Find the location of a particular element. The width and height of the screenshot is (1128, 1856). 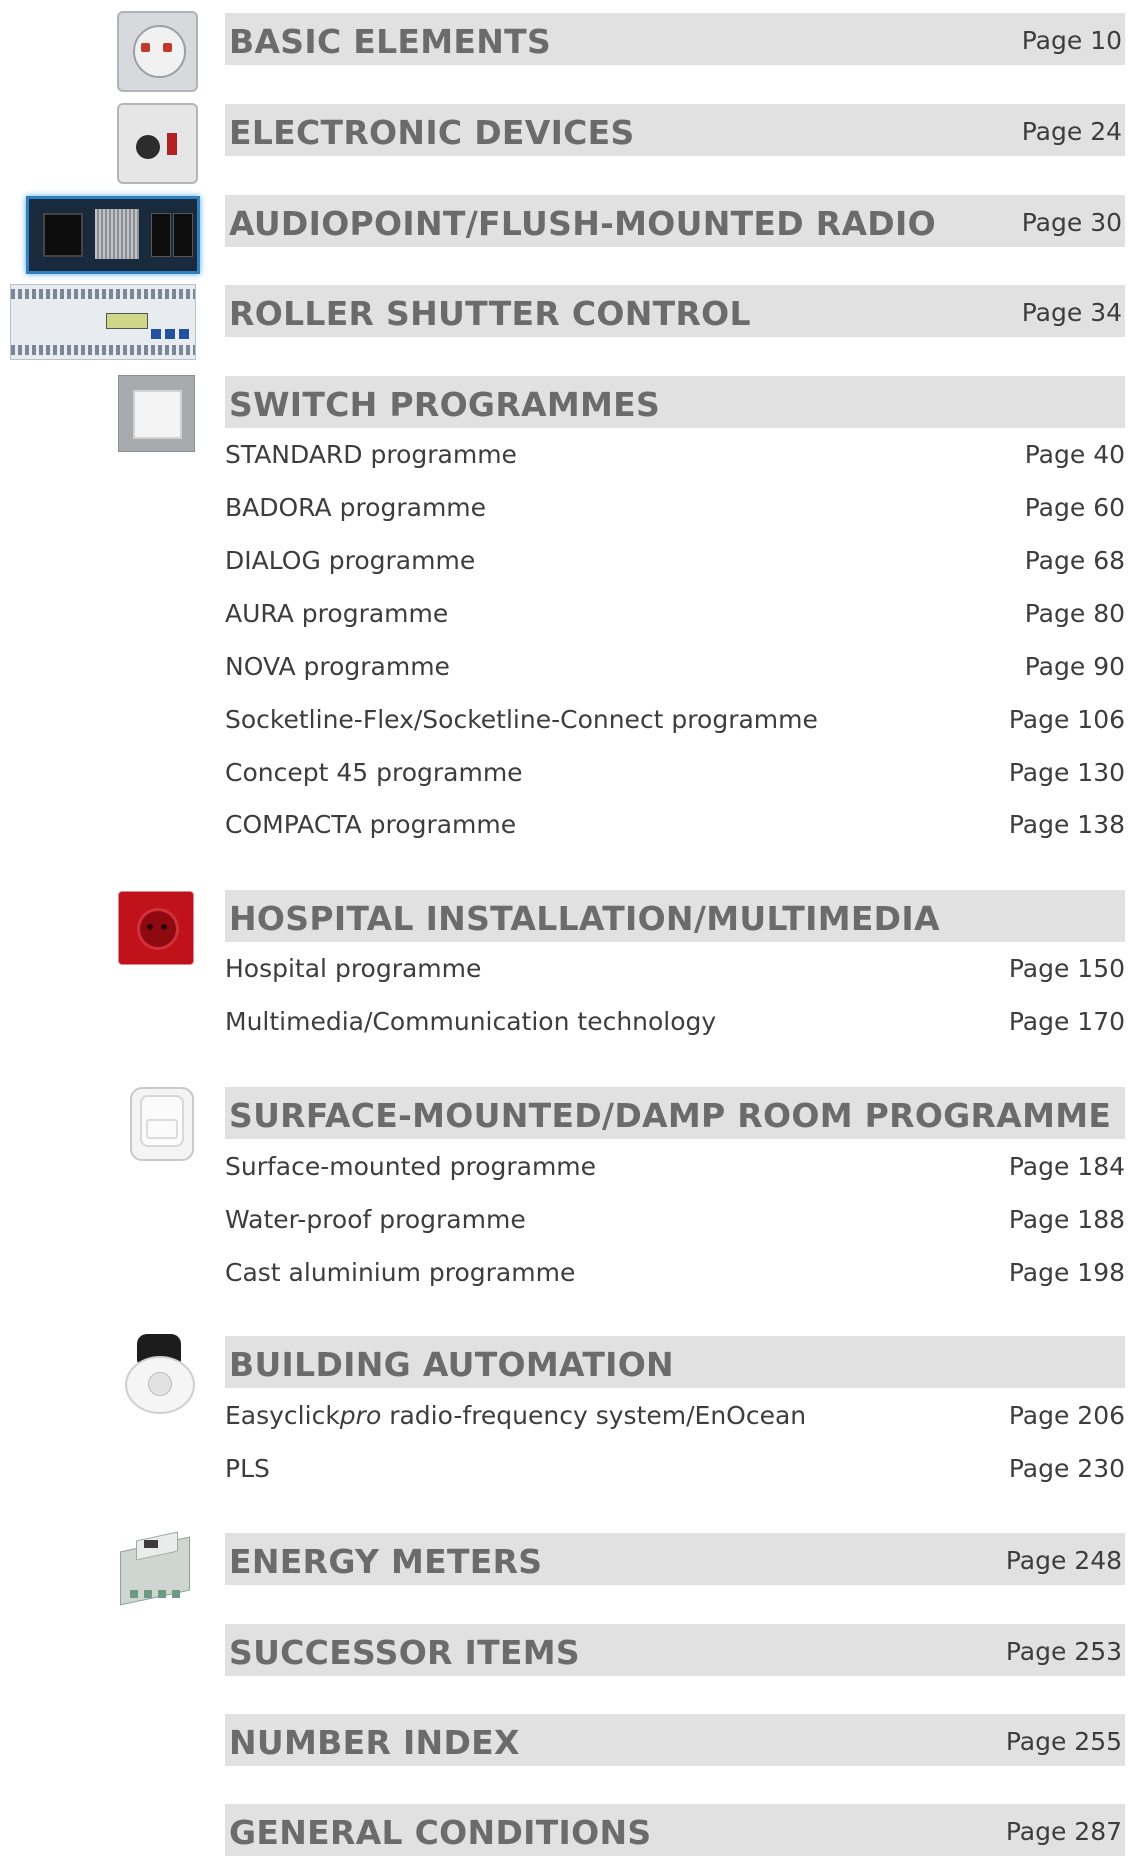

entry-label-suffix: radio-frequency system/EnOcean is located at coordinates (594, 1415).